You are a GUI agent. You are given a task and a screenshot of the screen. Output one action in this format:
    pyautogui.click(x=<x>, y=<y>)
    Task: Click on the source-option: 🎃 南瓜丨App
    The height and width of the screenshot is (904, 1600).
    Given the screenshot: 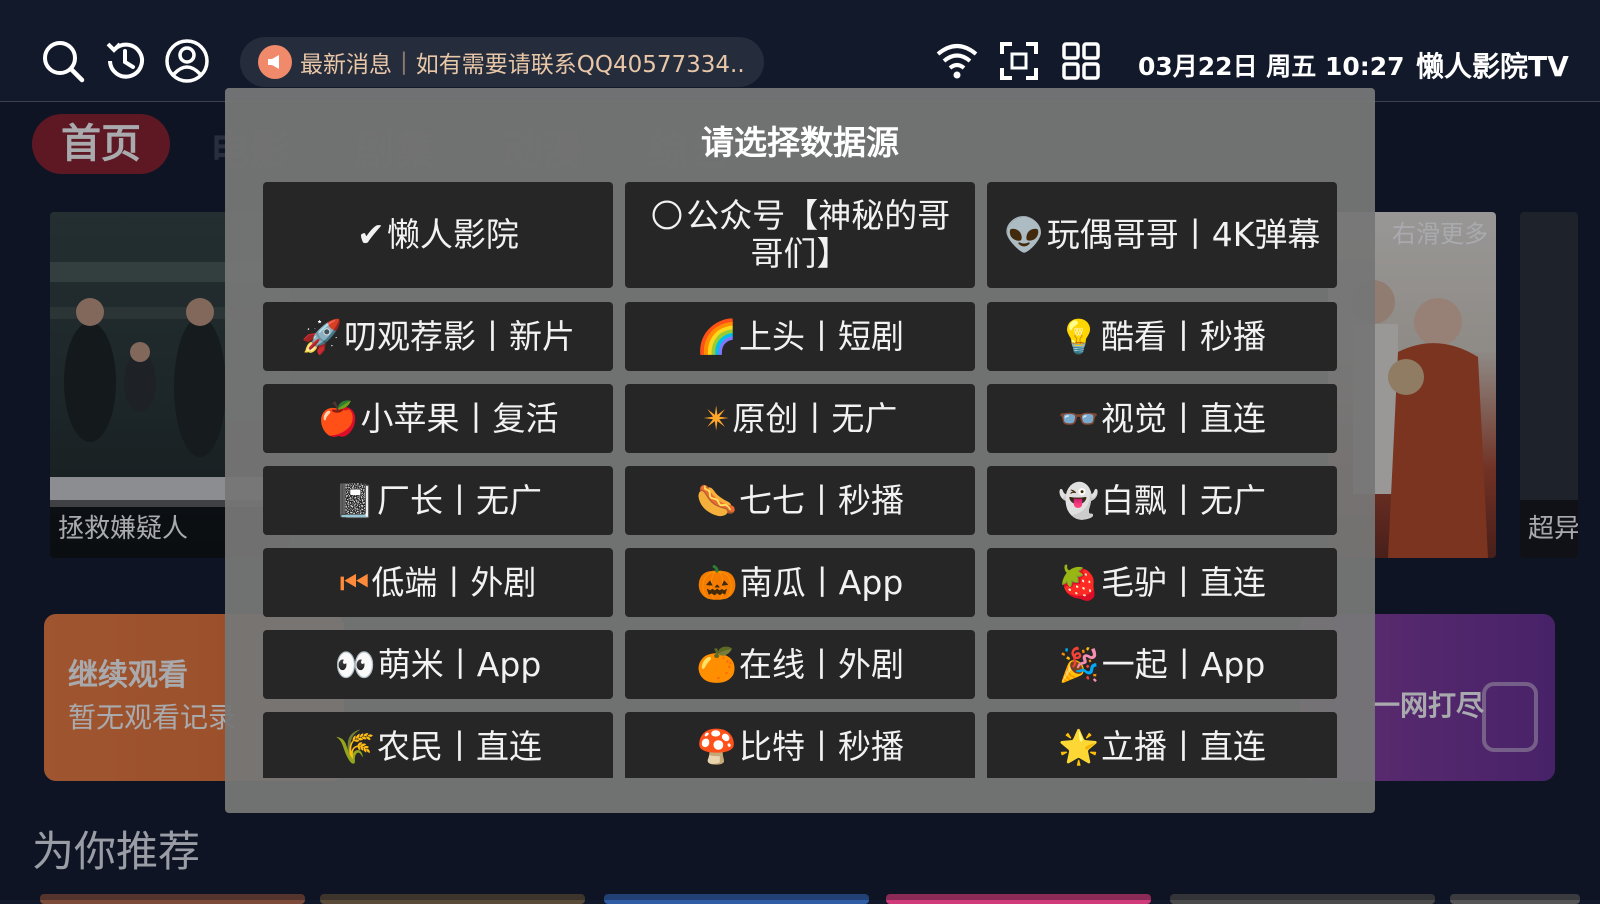 What is the action you would take?
    pyautogui.click(x=800, y=582)
    